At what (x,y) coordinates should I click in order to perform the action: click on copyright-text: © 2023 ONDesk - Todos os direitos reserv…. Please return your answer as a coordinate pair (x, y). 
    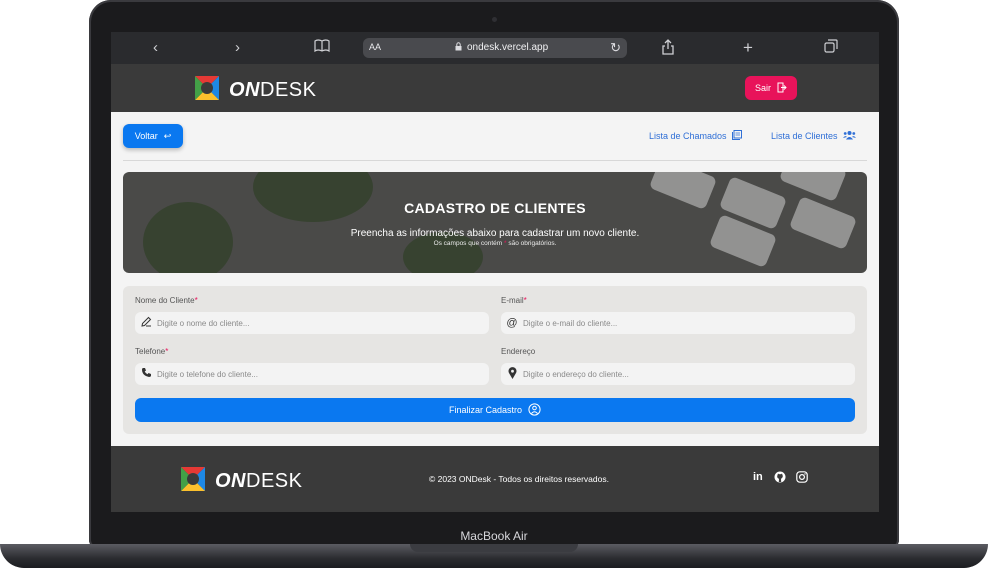
    Looking at the image, I should click on (519, 479).